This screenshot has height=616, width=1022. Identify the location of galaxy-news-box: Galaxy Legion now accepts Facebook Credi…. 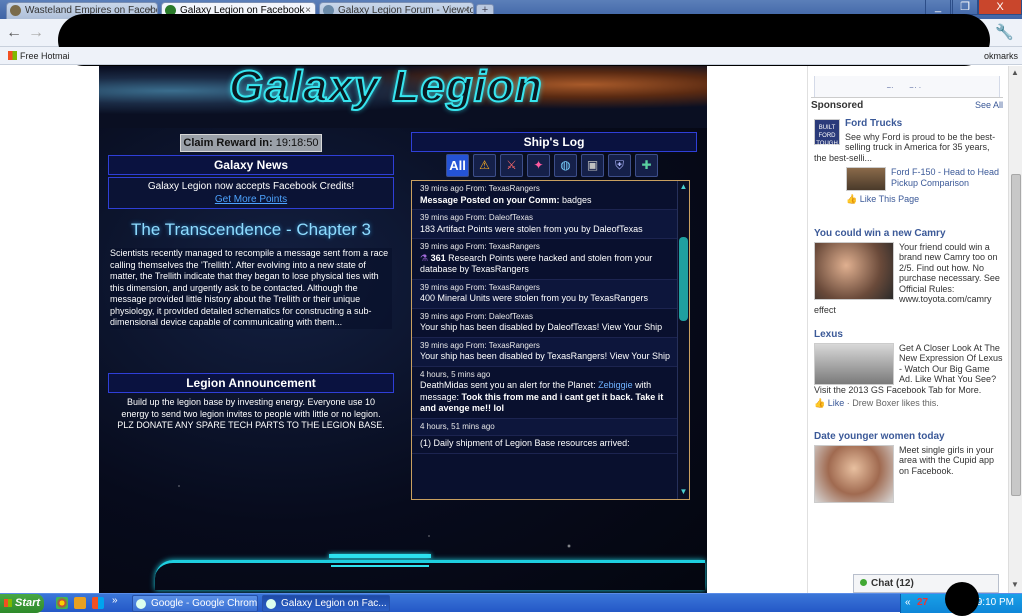
(251, 193).